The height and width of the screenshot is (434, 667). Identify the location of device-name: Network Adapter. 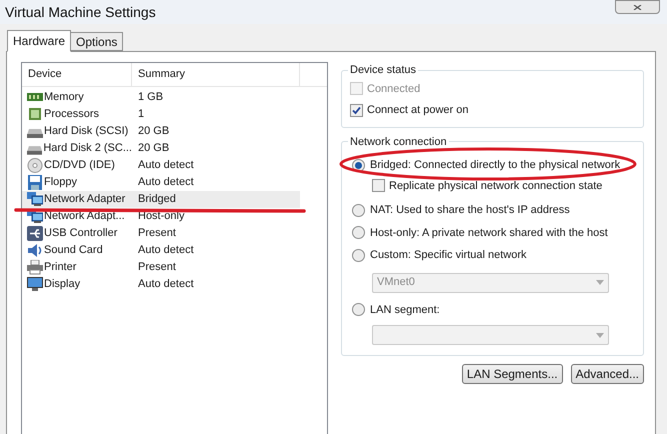
(85, 200).